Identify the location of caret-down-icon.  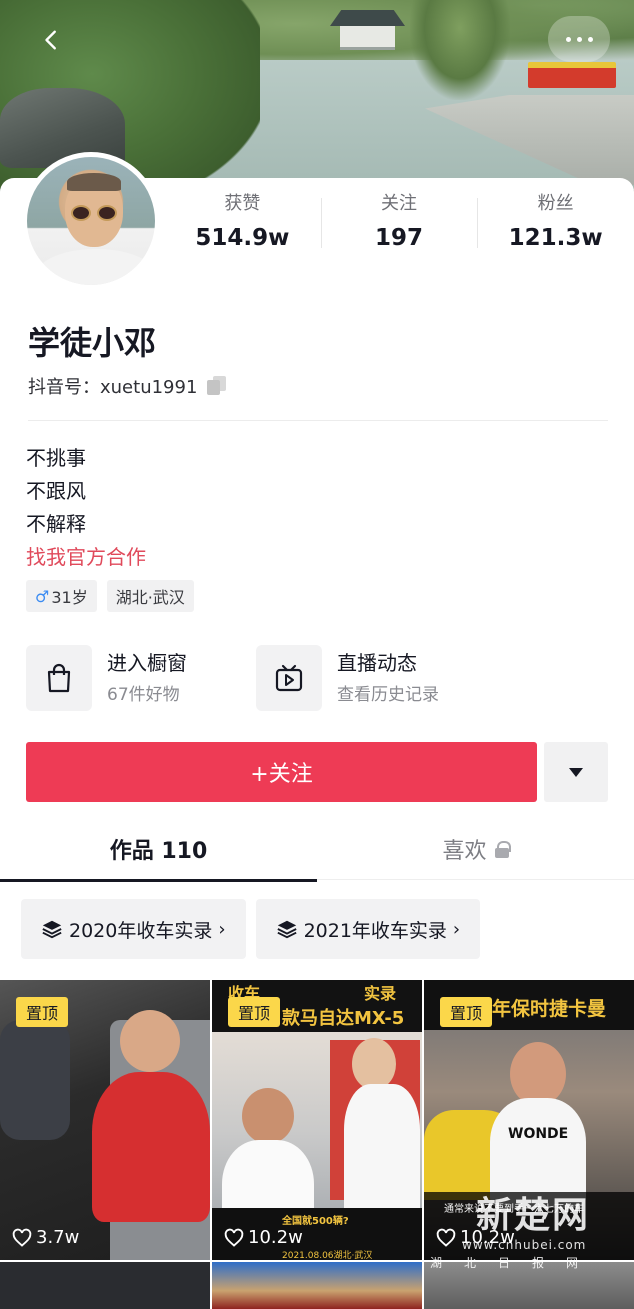
(576, 772).